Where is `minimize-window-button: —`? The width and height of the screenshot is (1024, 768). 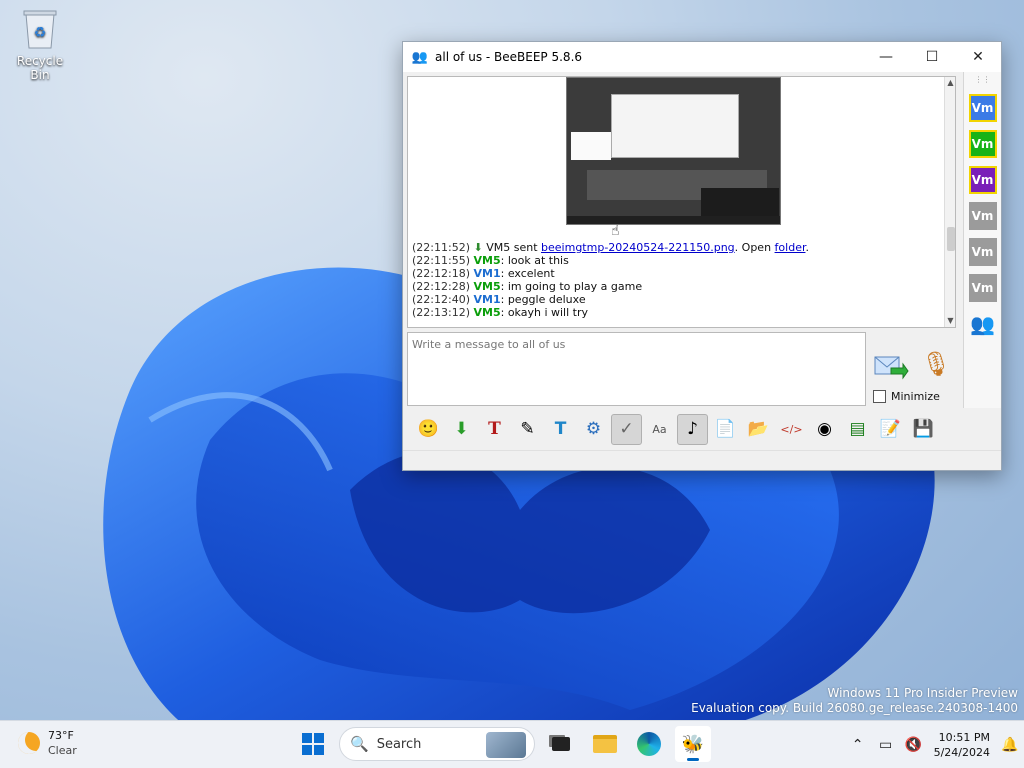 minimize-window-button: — is located at coordinates (886, 57).